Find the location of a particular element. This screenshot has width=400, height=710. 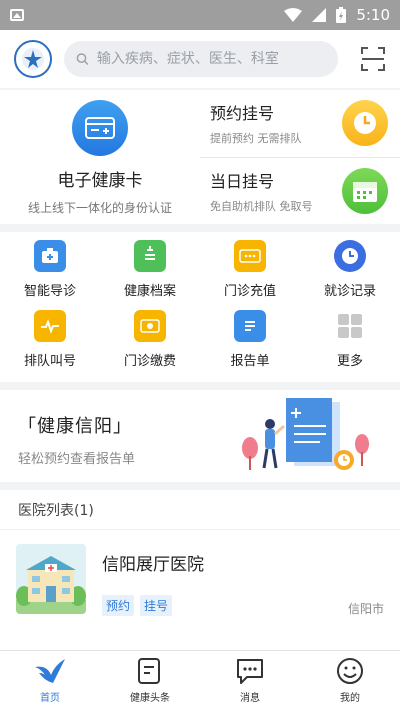

status-time: 5:10 is located at coordinates (373, 15).